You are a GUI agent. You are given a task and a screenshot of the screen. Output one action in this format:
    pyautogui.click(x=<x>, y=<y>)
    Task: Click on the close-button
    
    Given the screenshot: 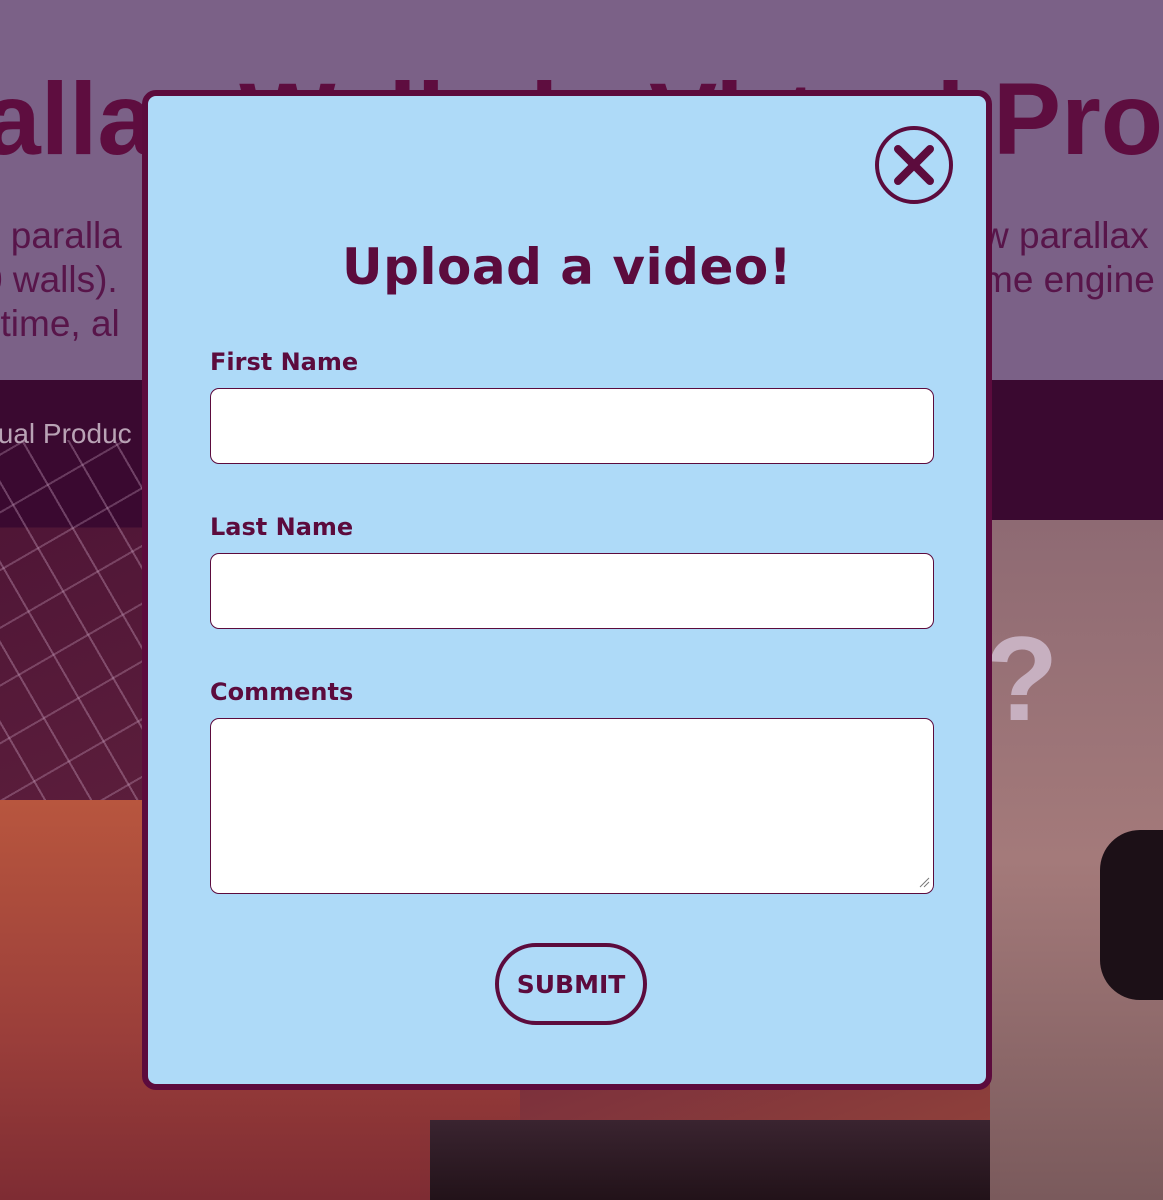 What is the action you would take?
    pyautogui.click(x=914, y=165)
    